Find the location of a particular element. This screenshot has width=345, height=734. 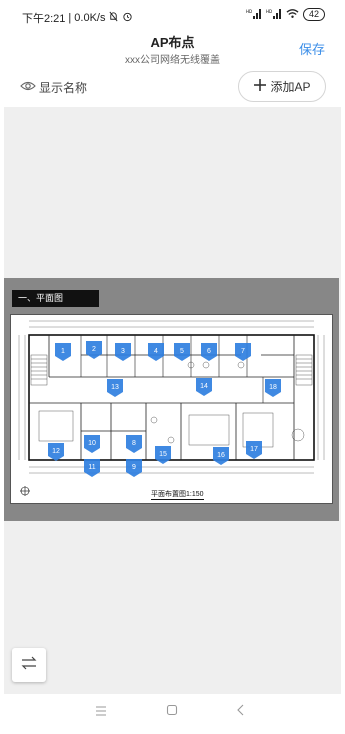

alarm-off-icon is located at coordinates (113, 18).